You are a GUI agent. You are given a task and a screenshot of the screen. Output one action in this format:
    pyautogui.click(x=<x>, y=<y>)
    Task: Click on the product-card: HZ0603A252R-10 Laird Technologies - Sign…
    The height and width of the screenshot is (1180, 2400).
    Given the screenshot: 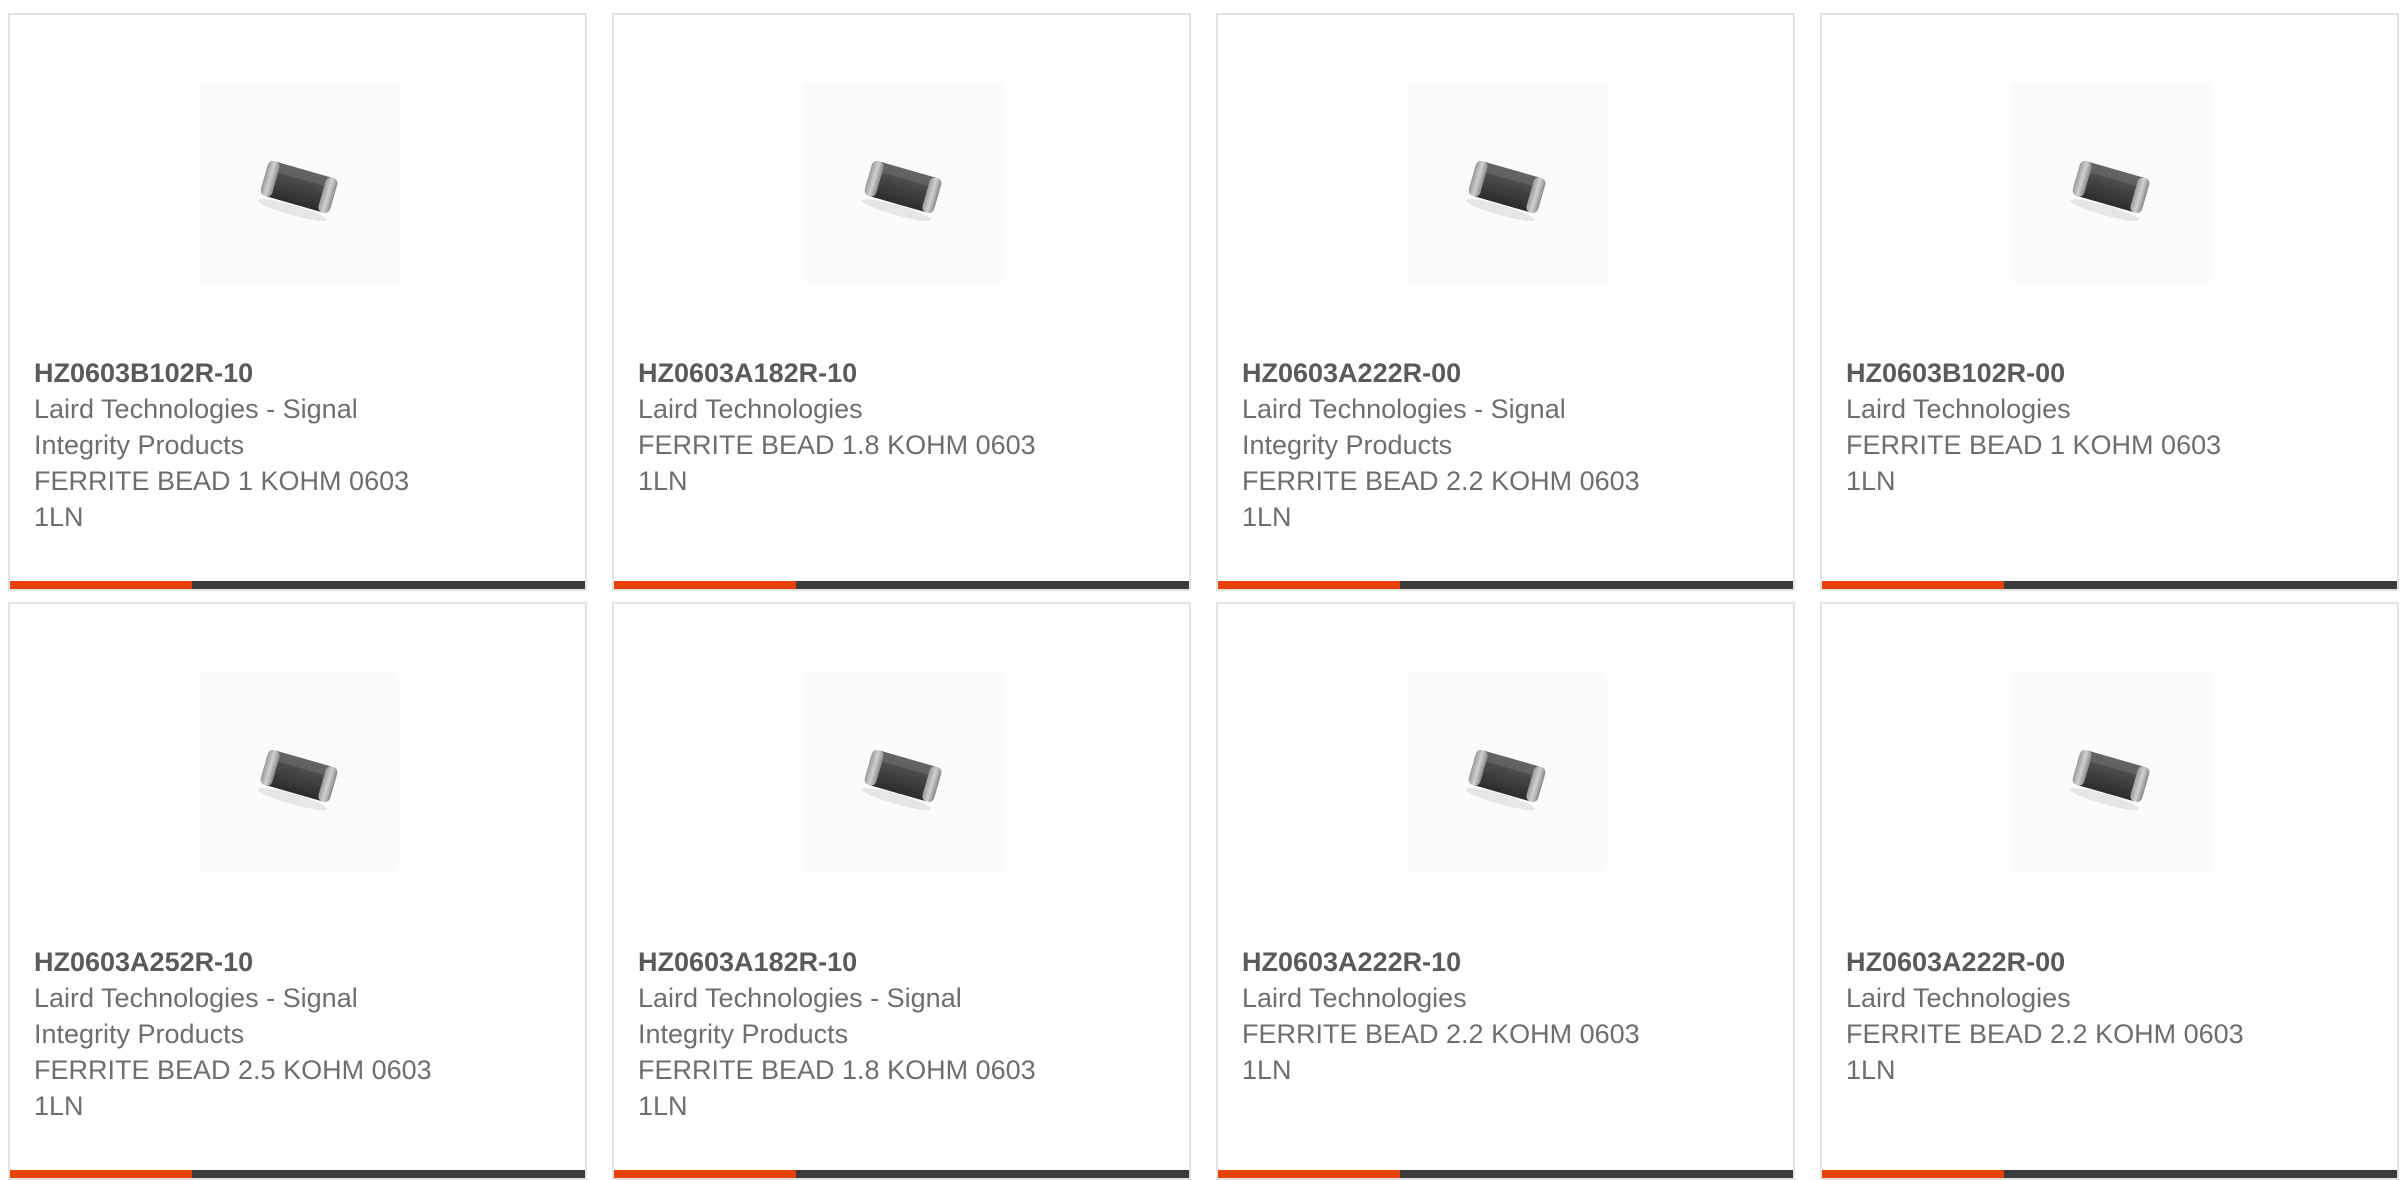 What is the action you would take?
    pyautogui.click(x=297, y=891)
    